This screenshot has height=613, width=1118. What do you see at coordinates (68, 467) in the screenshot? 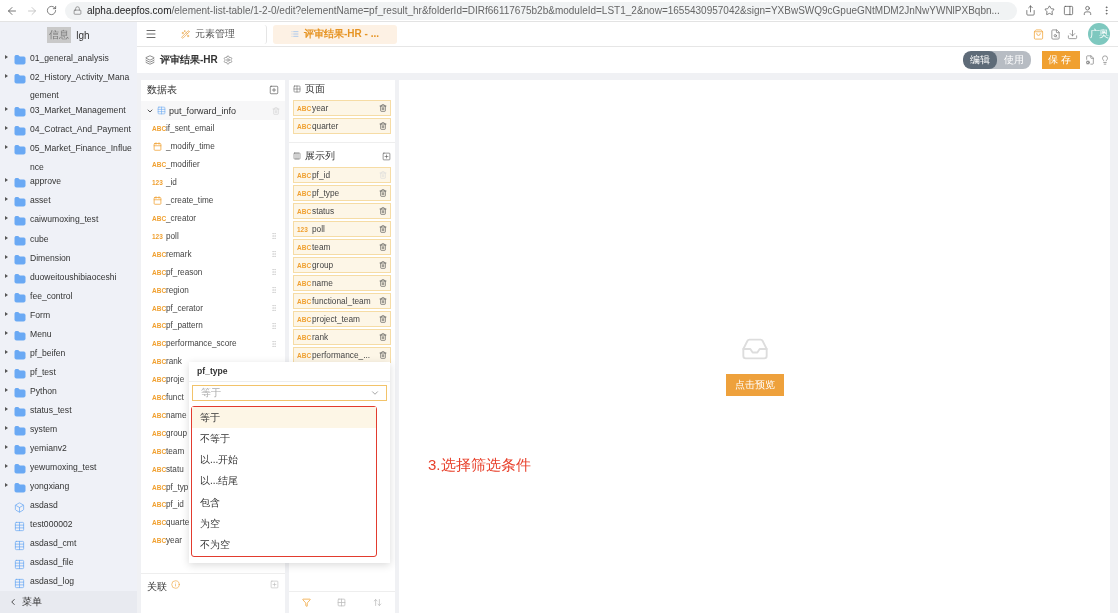
I see `tree-item: yewumoxing_test` at bounding box center [68, 467].